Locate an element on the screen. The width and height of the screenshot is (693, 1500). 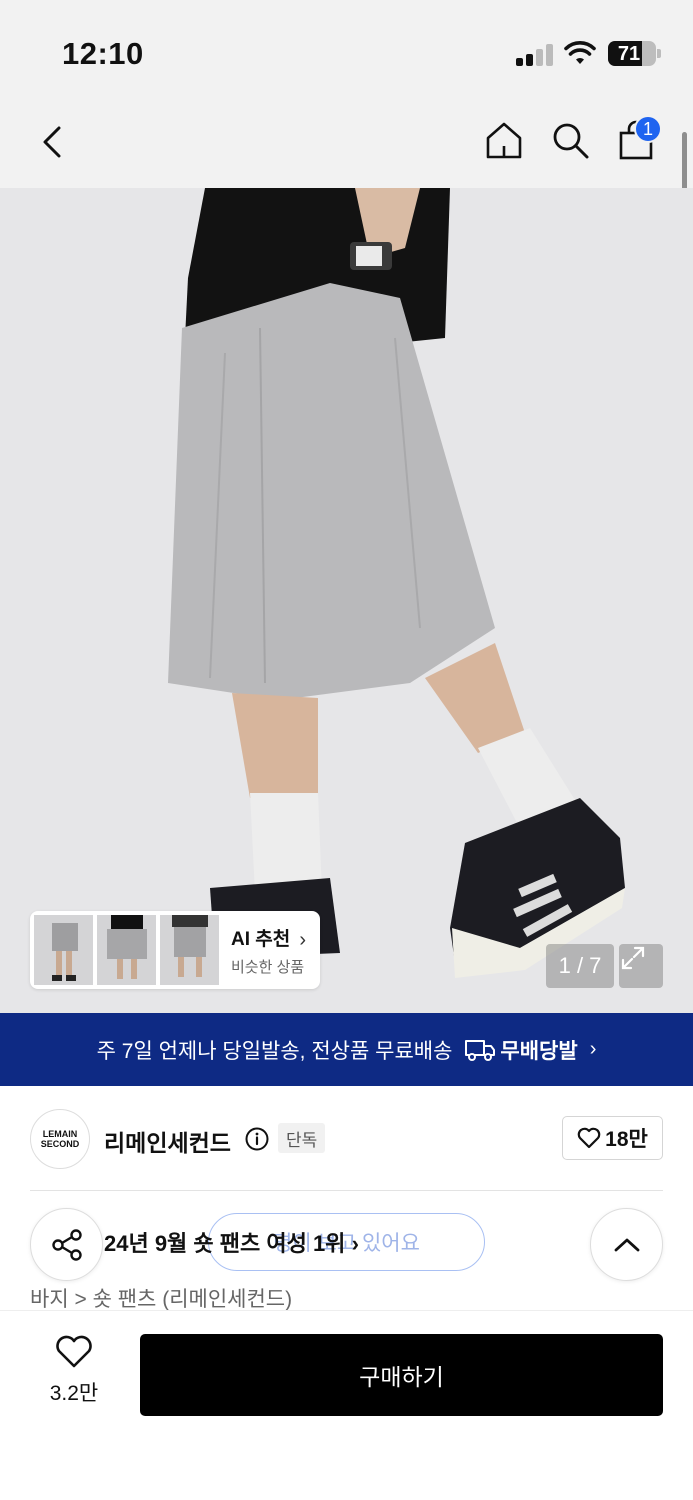
share-icon is located at coordinates (66, 1244).